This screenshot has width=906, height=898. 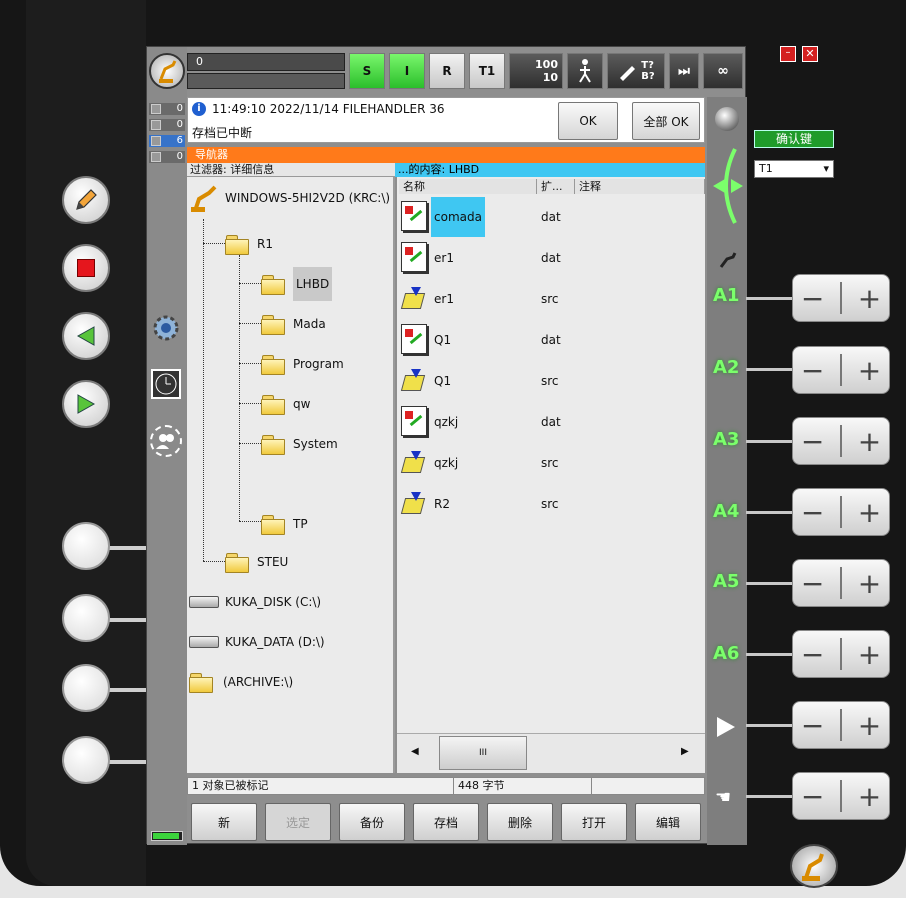 What do you see at coordinates (594, 822) in the screenshot?
I see `open-button: 打开` at bounding box center [594, 822].